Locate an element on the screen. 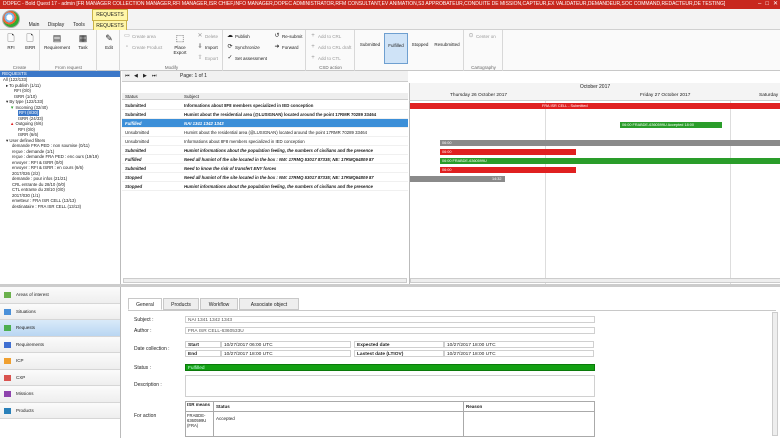  resubmit-button: ↺ Re-submit is located at coordinates (288, 36).